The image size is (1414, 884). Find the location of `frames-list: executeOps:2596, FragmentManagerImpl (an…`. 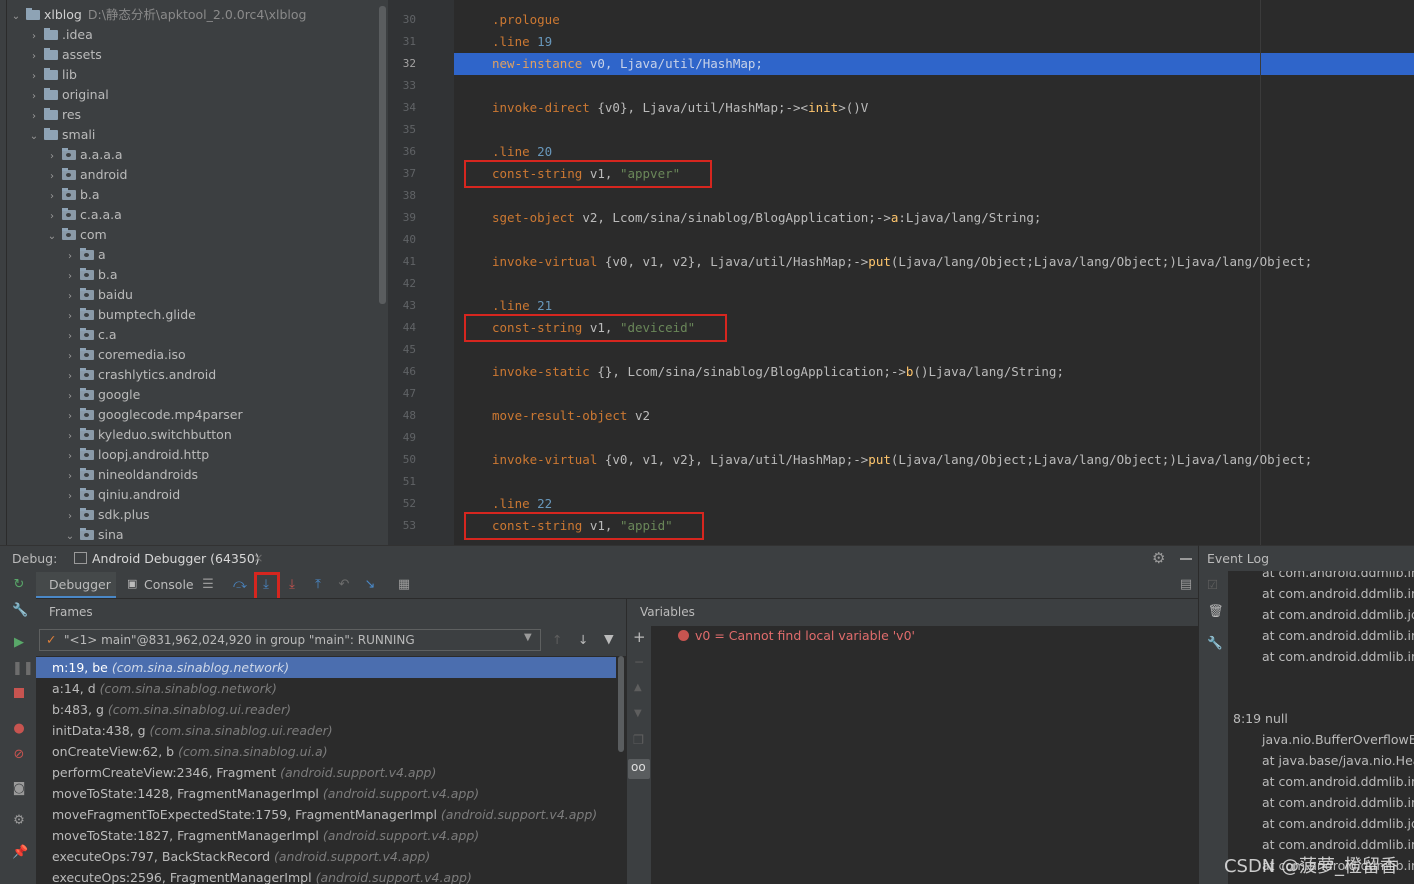

frames-list: executeOps:2596, FragmentManagerImpl (an… is located at coordinates (331, 770).